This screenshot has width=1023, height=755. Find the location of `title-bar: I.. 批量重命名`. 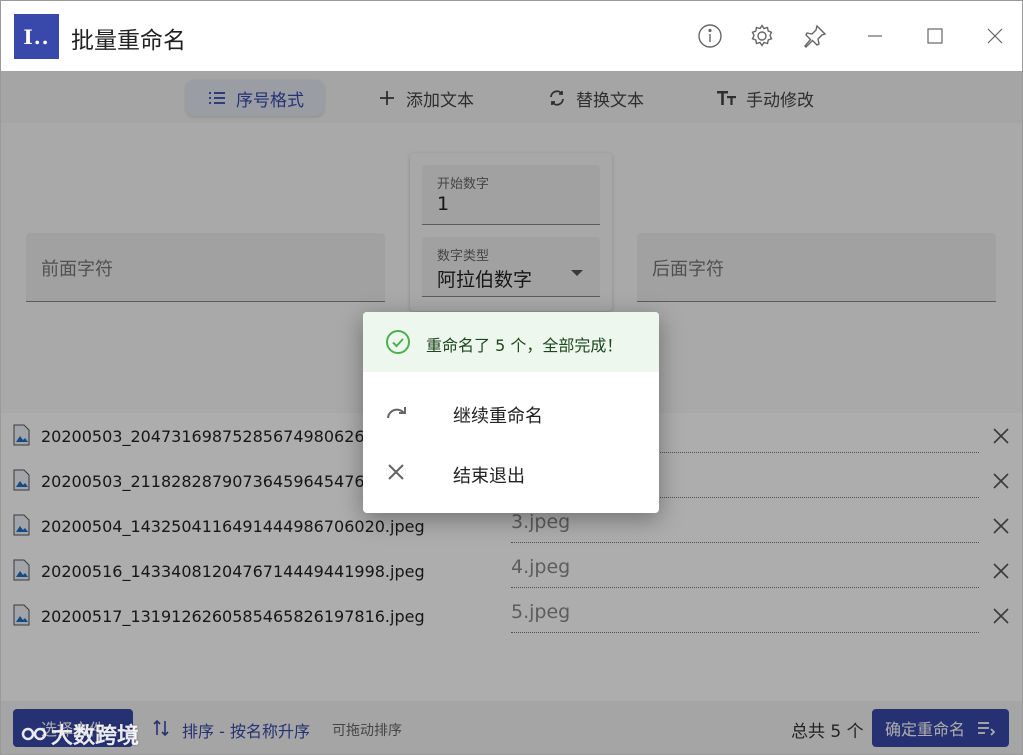

title-bar: I.. 批量重命名 is located at coordinates (511, 36).